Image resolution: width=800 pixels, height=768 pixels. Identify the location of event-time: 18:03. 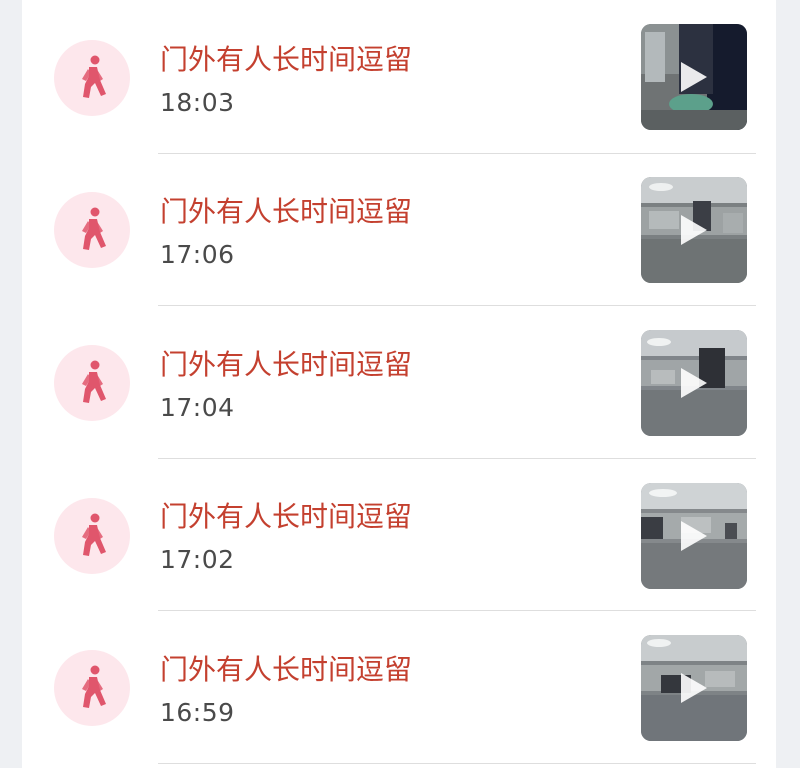
(197, 102).